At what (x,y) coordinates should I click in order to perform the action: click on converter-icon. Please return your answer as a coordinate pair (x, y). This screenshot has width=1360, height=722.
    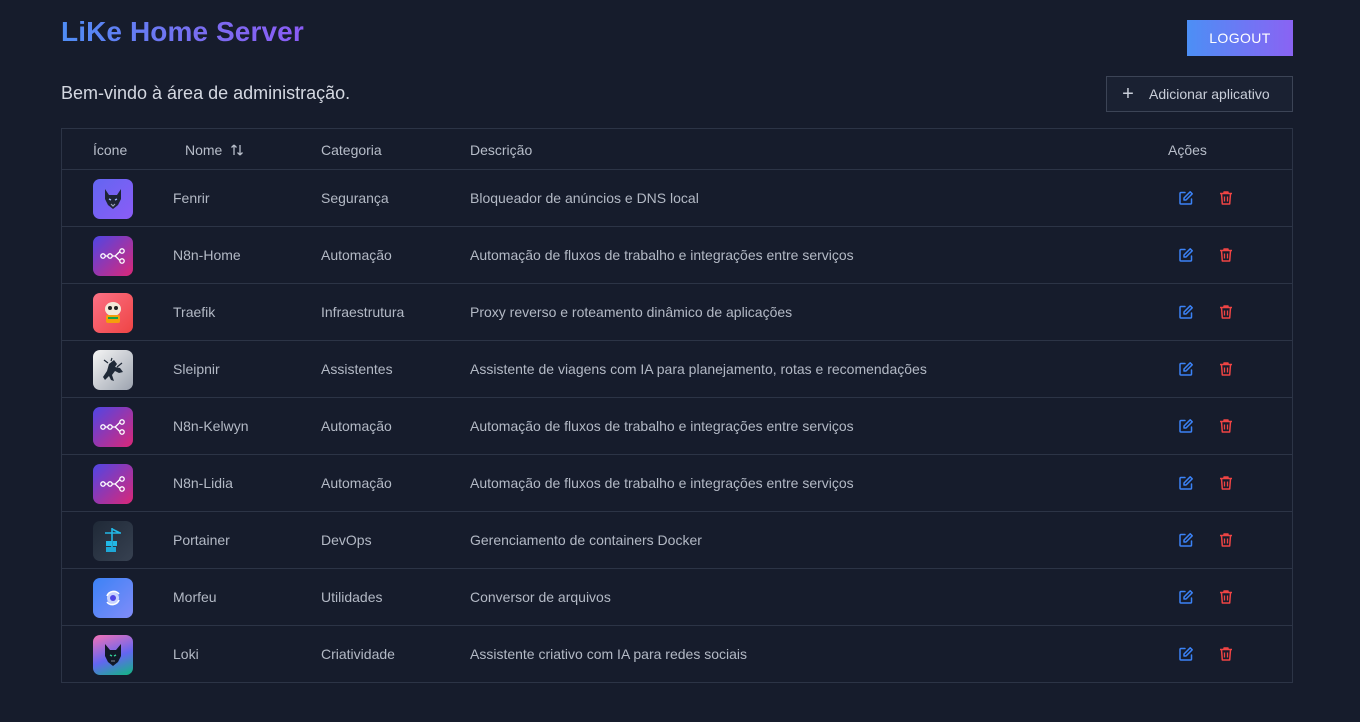
    Looking at the image, I should click on (113, 598).